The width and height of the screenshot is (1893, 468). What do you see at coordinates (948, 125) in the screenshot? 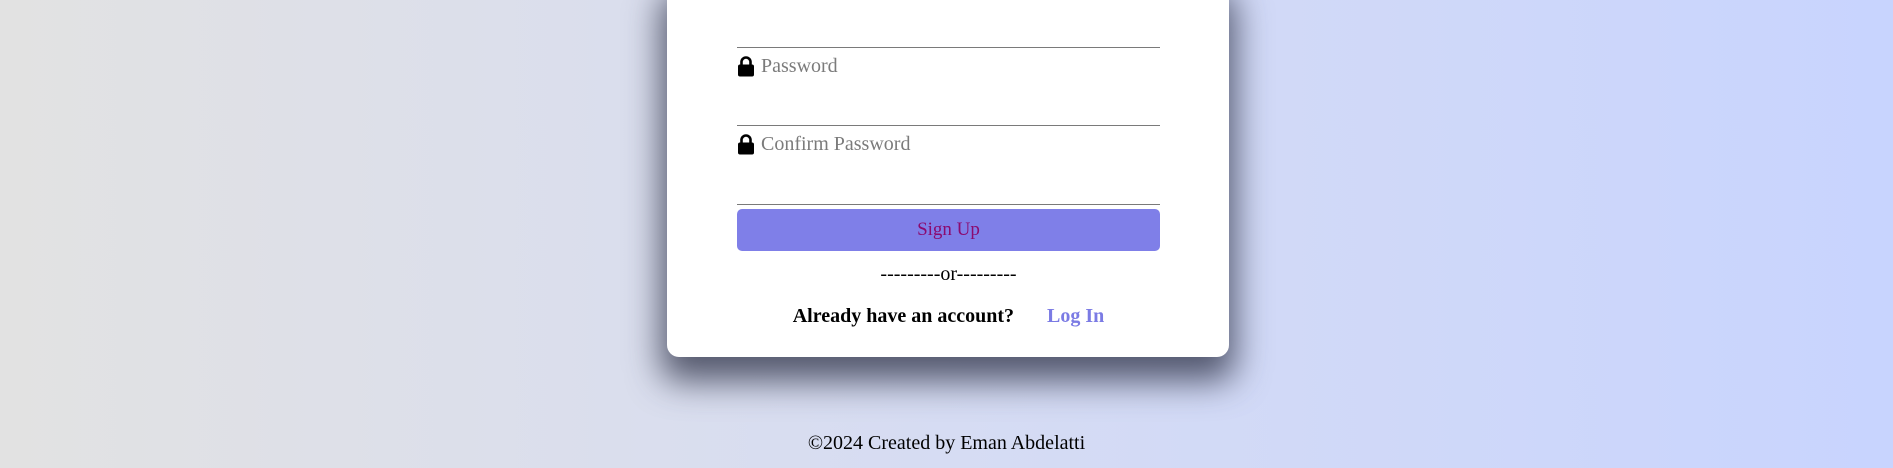
I see `password-field-underline` at bounding box center [948, 125].